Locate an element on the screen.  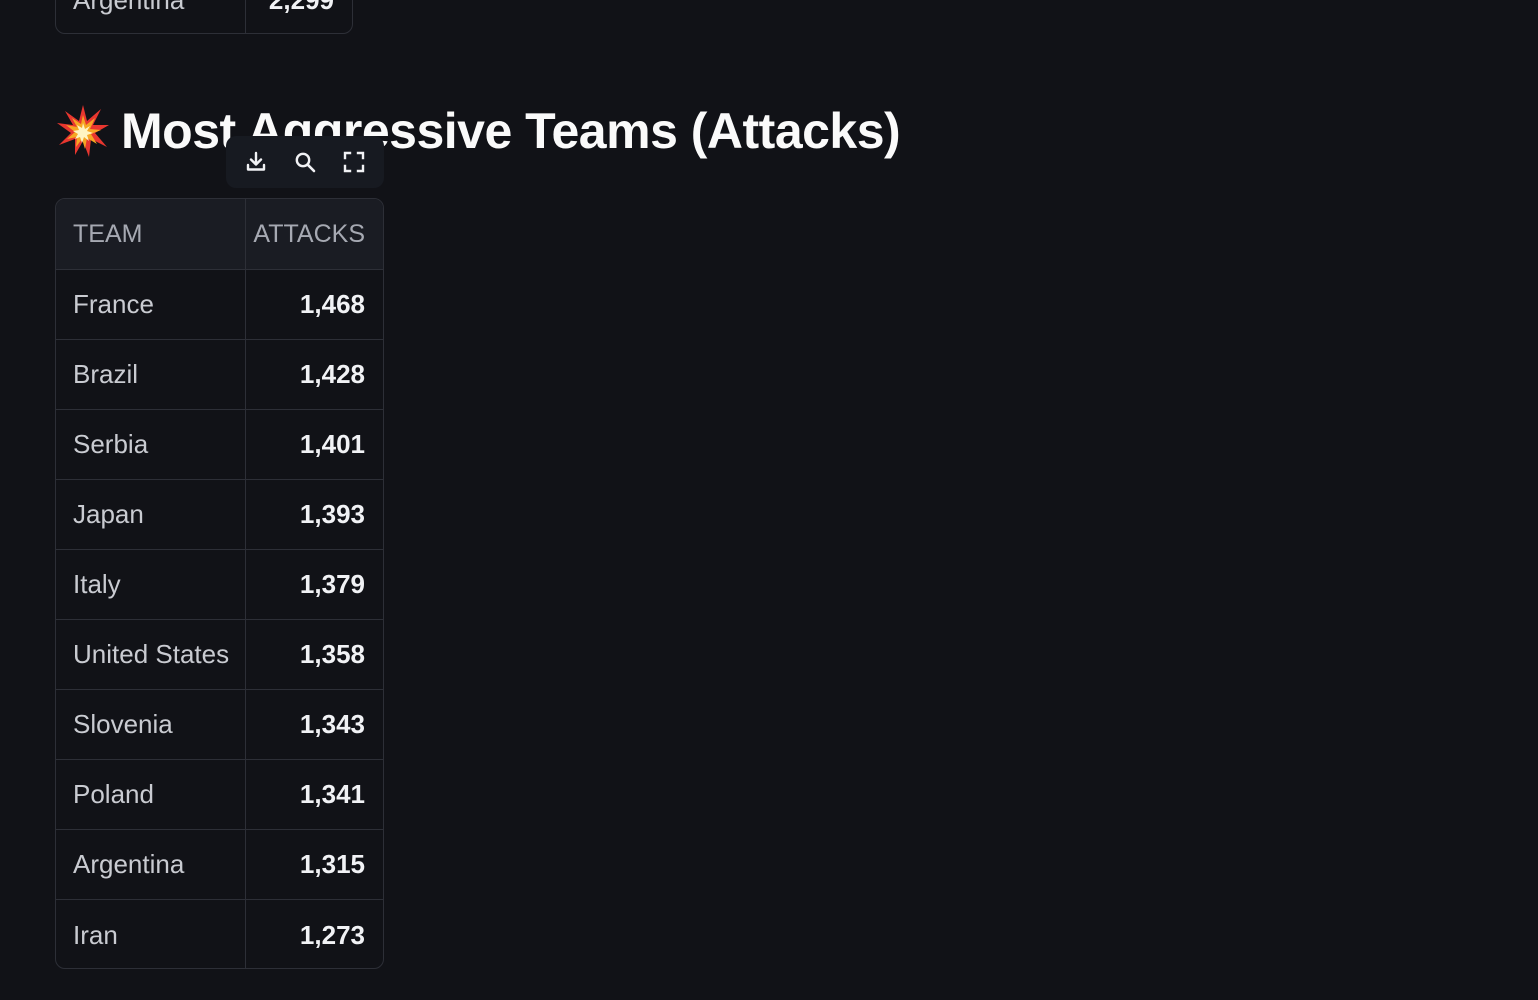
table-row: Slovenia 1,343 is located at coordinates (219, 725).